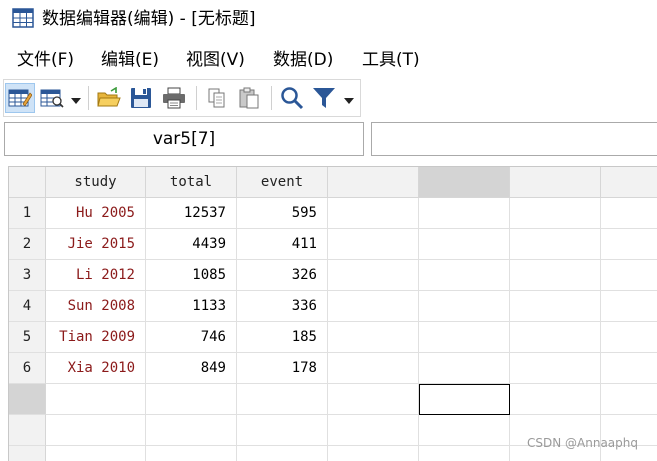 This screenshot has width=657, height=461. What do you see at coordinates (96, 368) in the screenshot?
I see `grid-cell-study: Xia 2010` at bounding box center [96, 368].